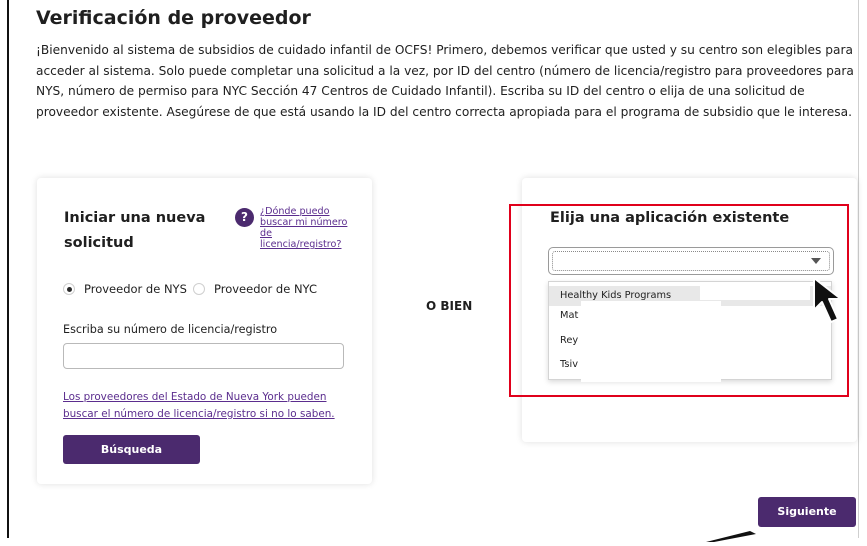 The width and height of the screenshot is (867, 546). What do you see at coordinates (135, 230) in the screenshot?
I see `new-application-title: Iniciar una nueva solicitud` at bounding box center [135, 230].